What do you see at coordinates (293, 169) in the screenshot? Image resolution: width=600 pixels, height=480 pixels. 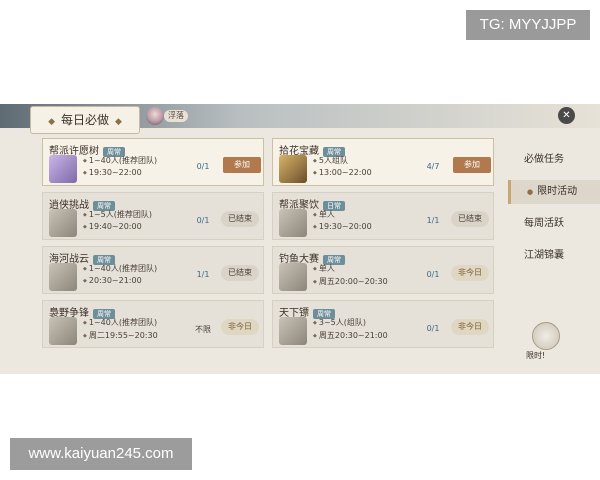 I see `treasure-icon` at bounding box center [293, 169].